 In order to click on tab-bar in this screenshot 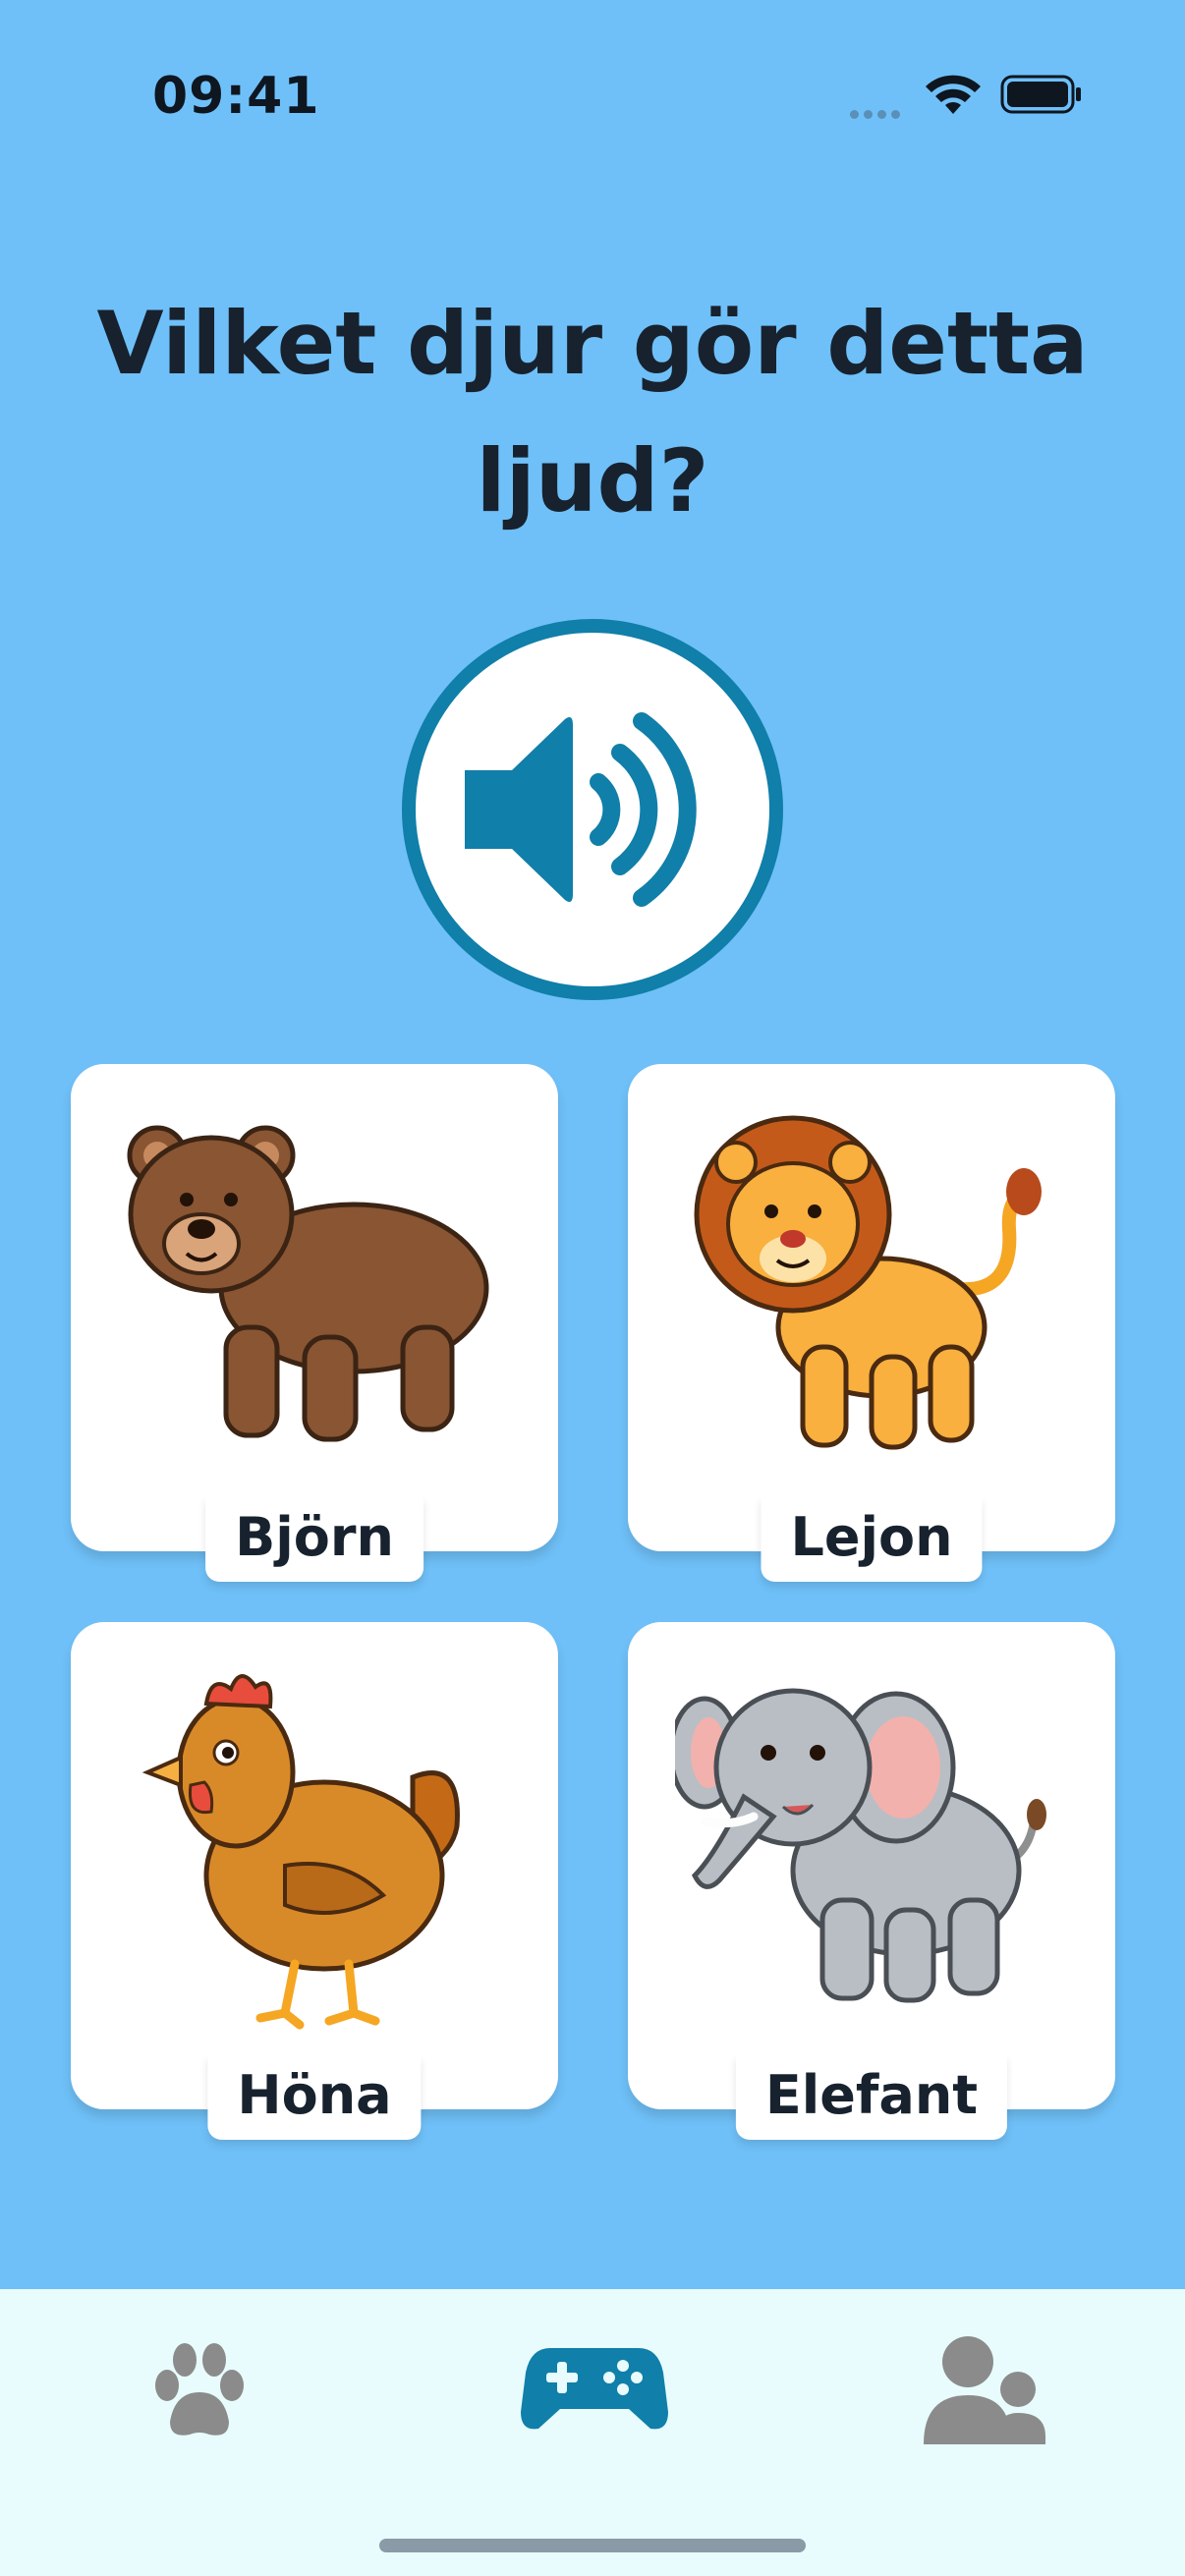, I will do `click(592, 2432)`.